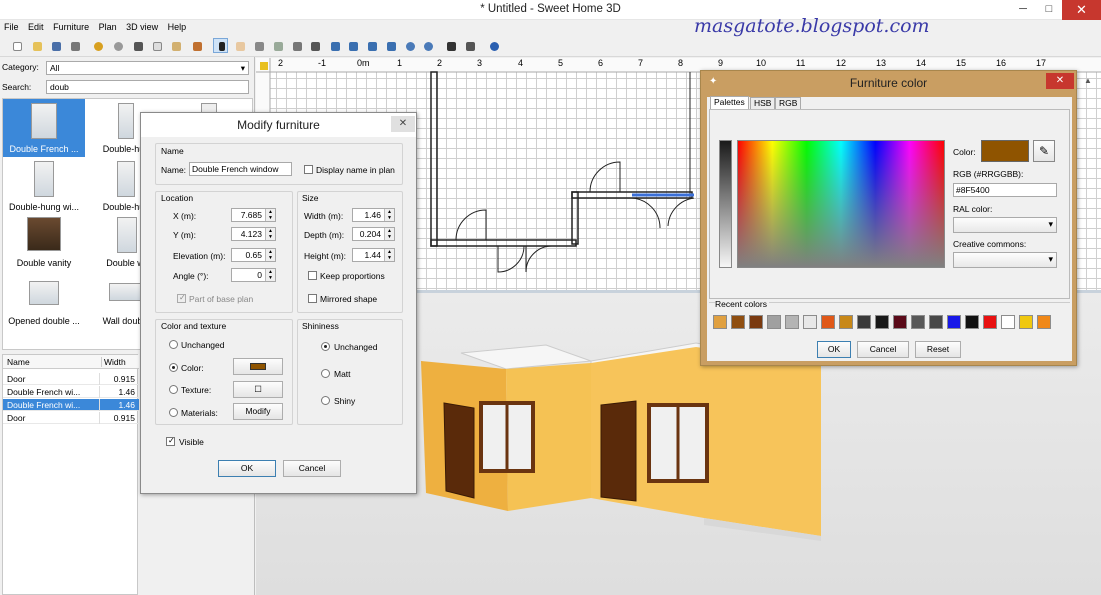 Image resolution: width=1101 pixels, height=595 pixels. I want to click on scroll-up-icon: ▲, so click(1088, 80).